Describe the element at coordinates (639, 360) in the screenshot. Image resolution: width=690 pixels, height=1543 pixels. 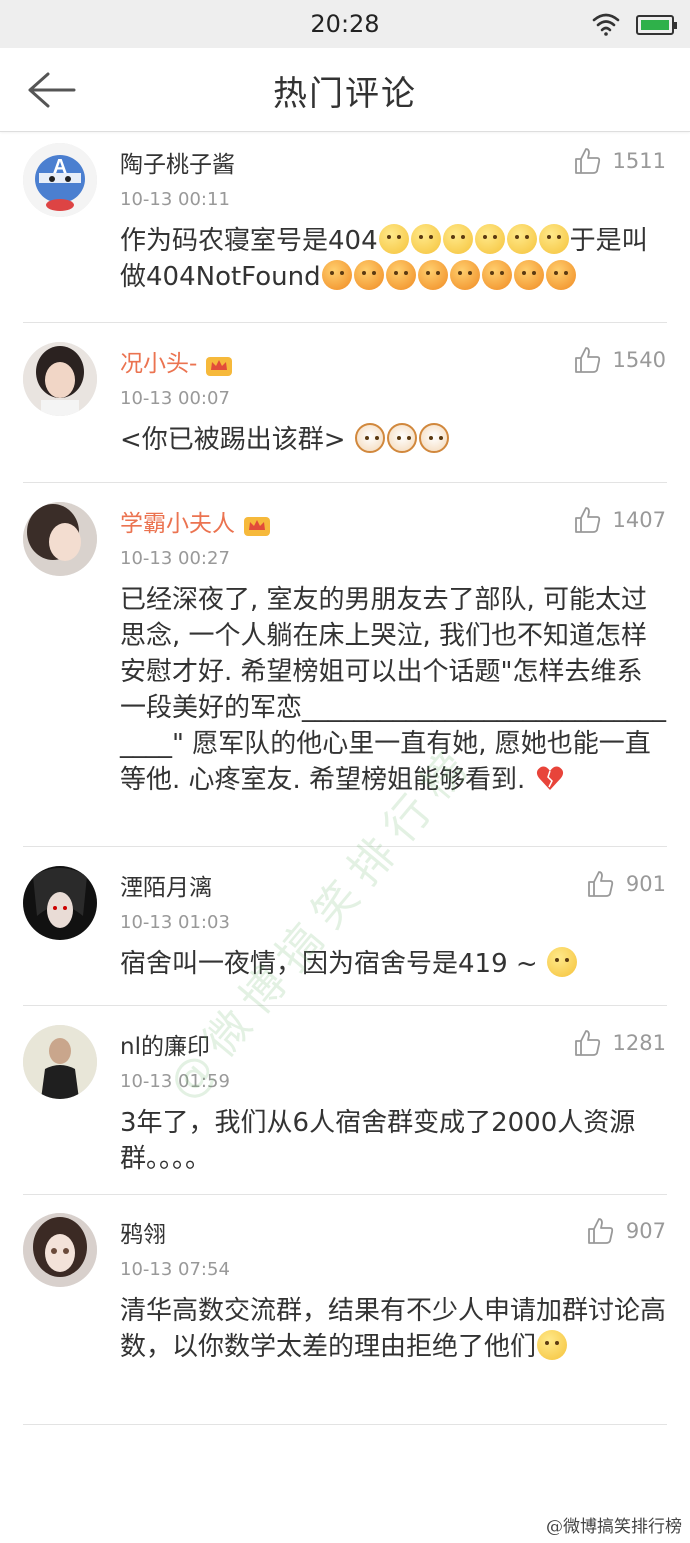
I see `like-count: 1540` at that location.